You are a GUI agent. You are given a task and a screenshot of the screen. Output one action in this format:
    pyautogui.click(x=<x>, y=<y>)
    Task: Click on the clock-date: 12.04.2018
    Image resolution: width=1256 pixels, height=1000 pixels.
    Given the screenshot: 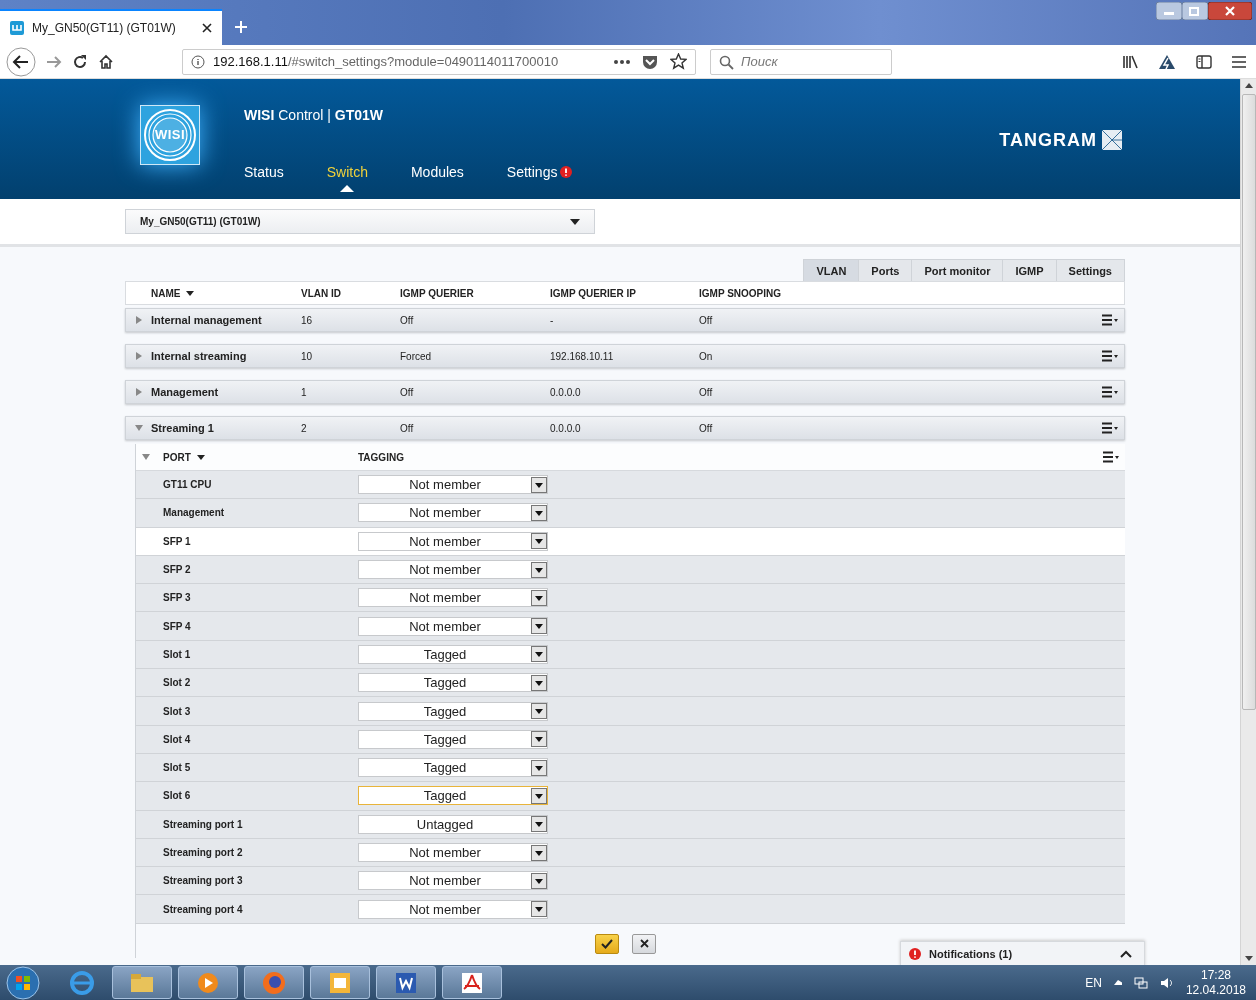 What is the action you would take?
    pyautogui.click(x=1215, y=990)
    